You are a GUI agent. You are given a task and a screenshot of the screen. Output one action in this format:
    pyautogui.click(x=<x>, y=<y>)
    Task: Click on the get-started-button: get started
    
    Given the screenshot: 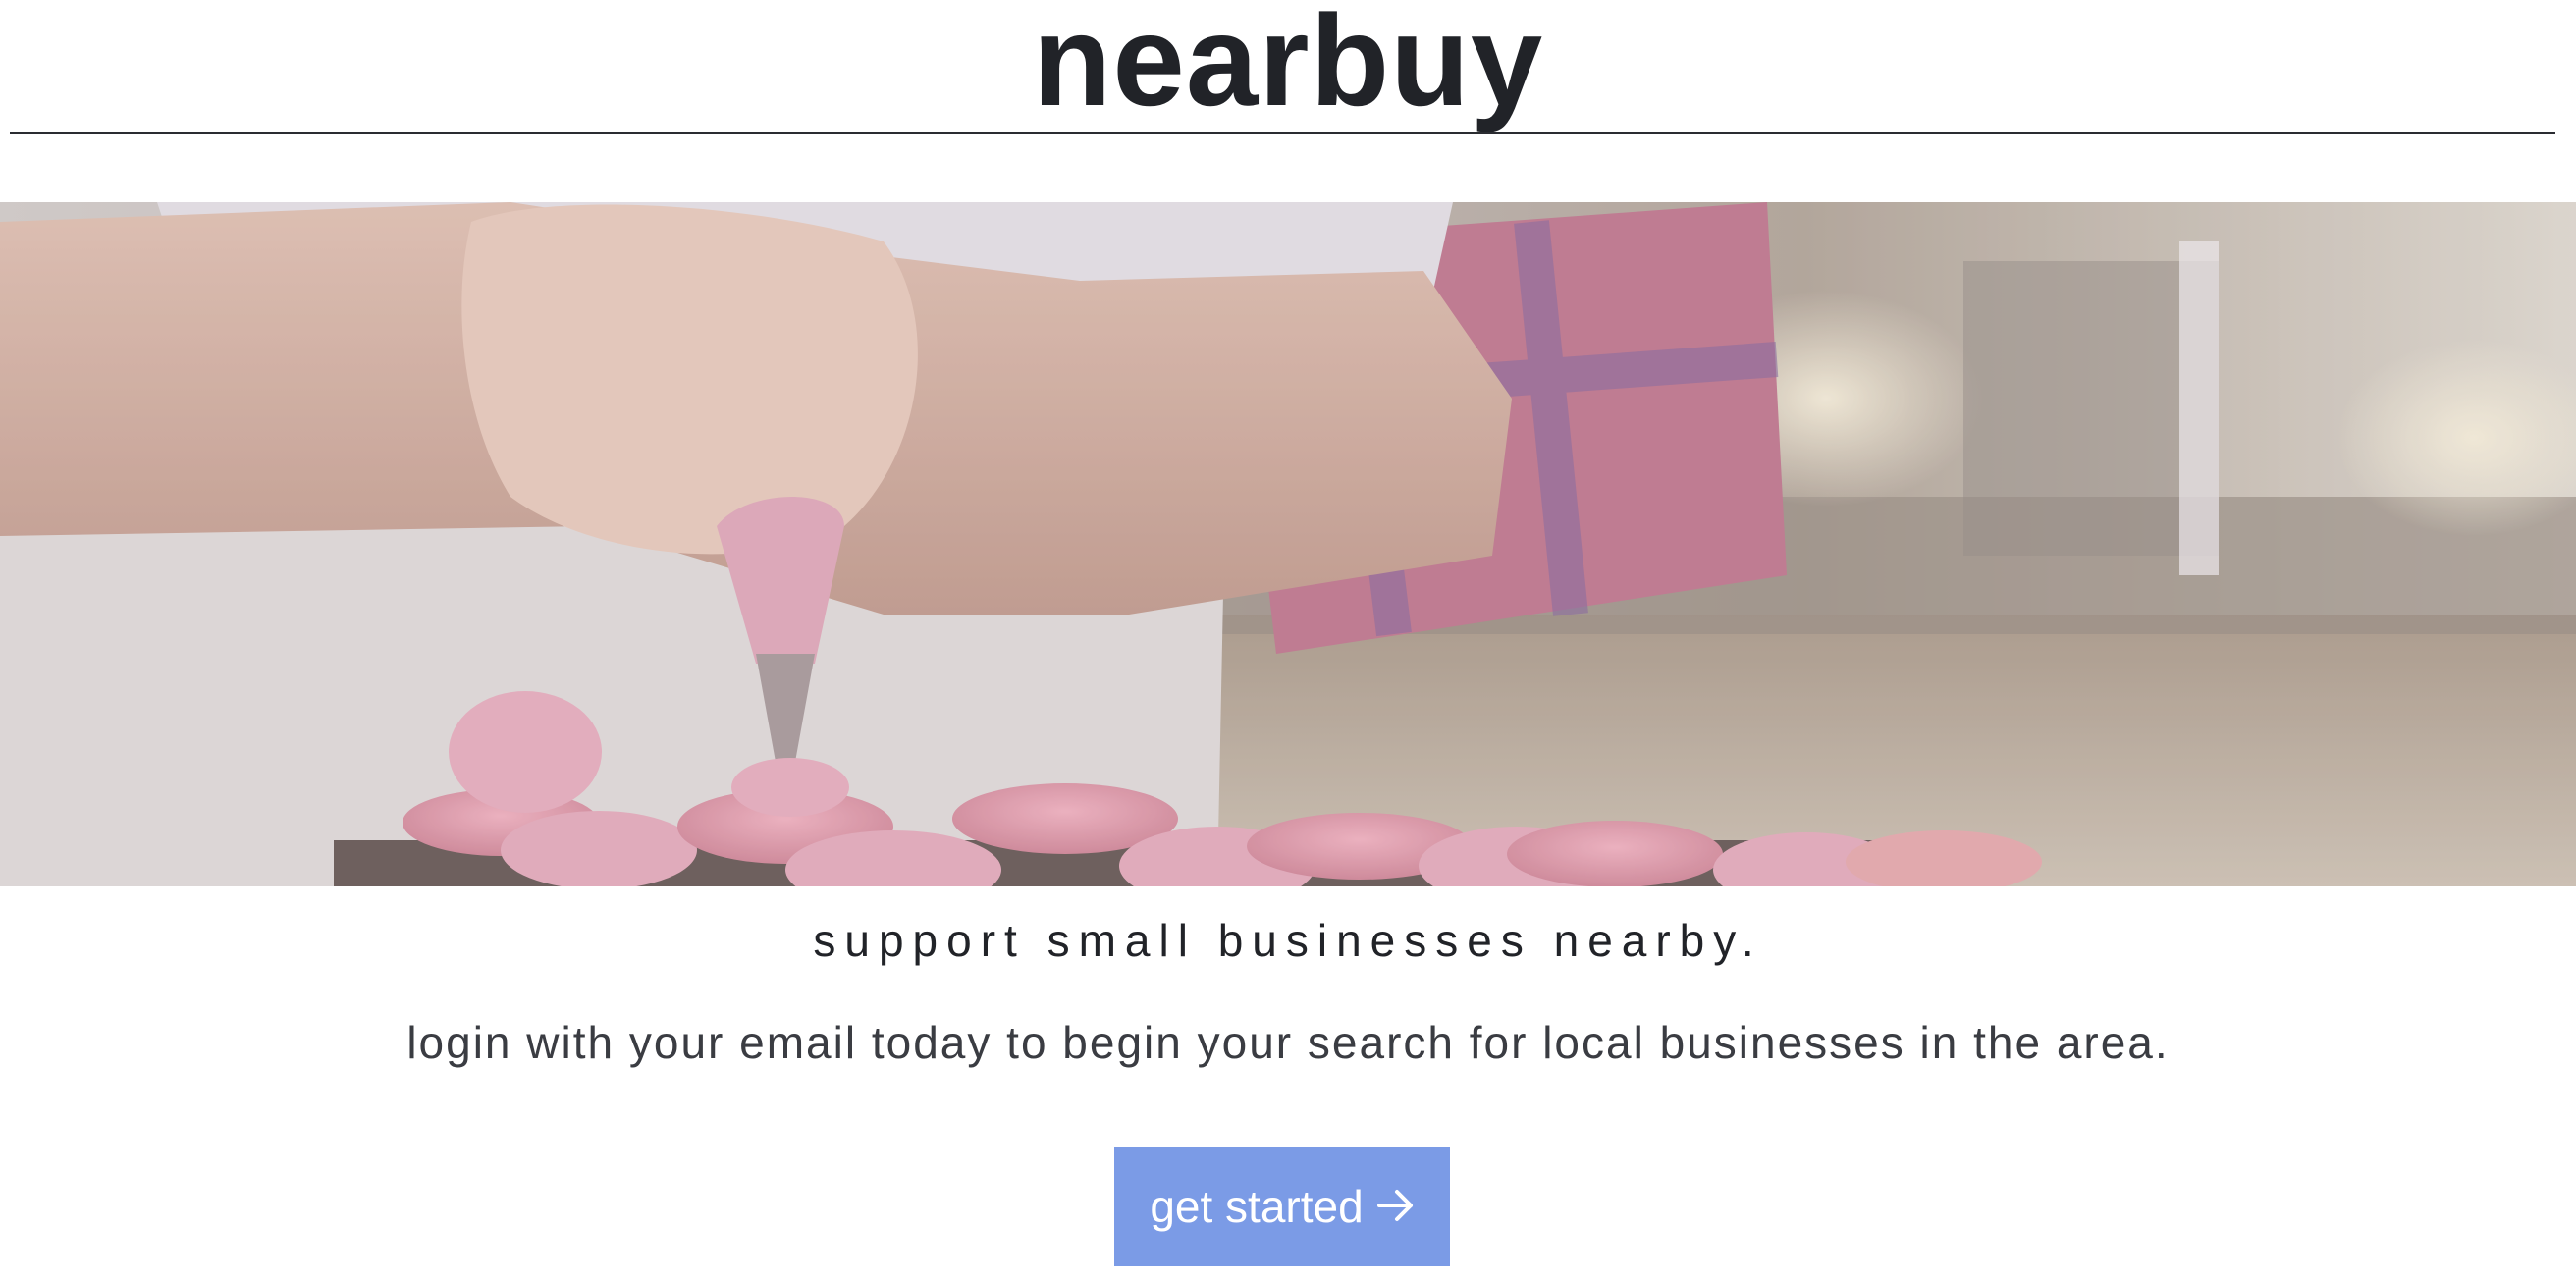 What is the action you would take?
    pyautogui.click(x=1282, y=1206)
    